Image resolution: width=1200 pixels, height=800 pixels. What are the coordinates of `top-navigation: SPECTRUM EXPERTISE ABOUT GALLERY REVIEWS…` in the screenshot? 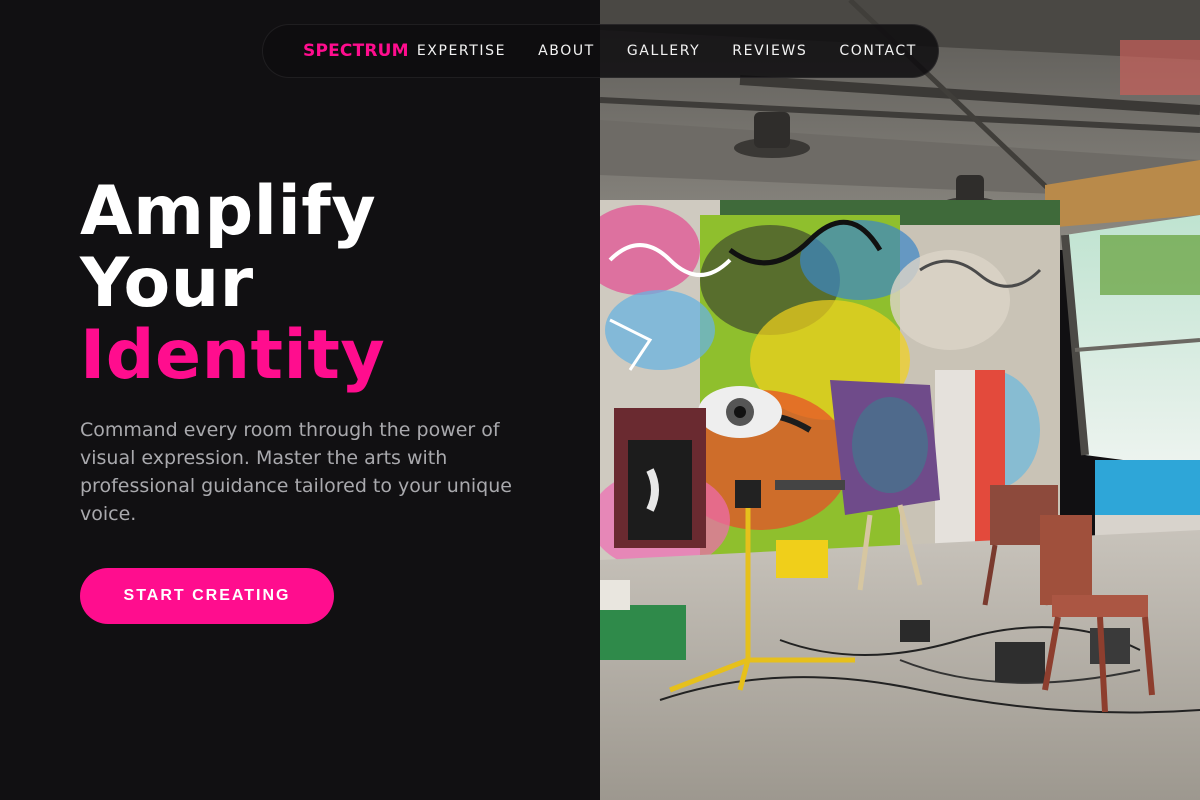 It's located at (600, 51).